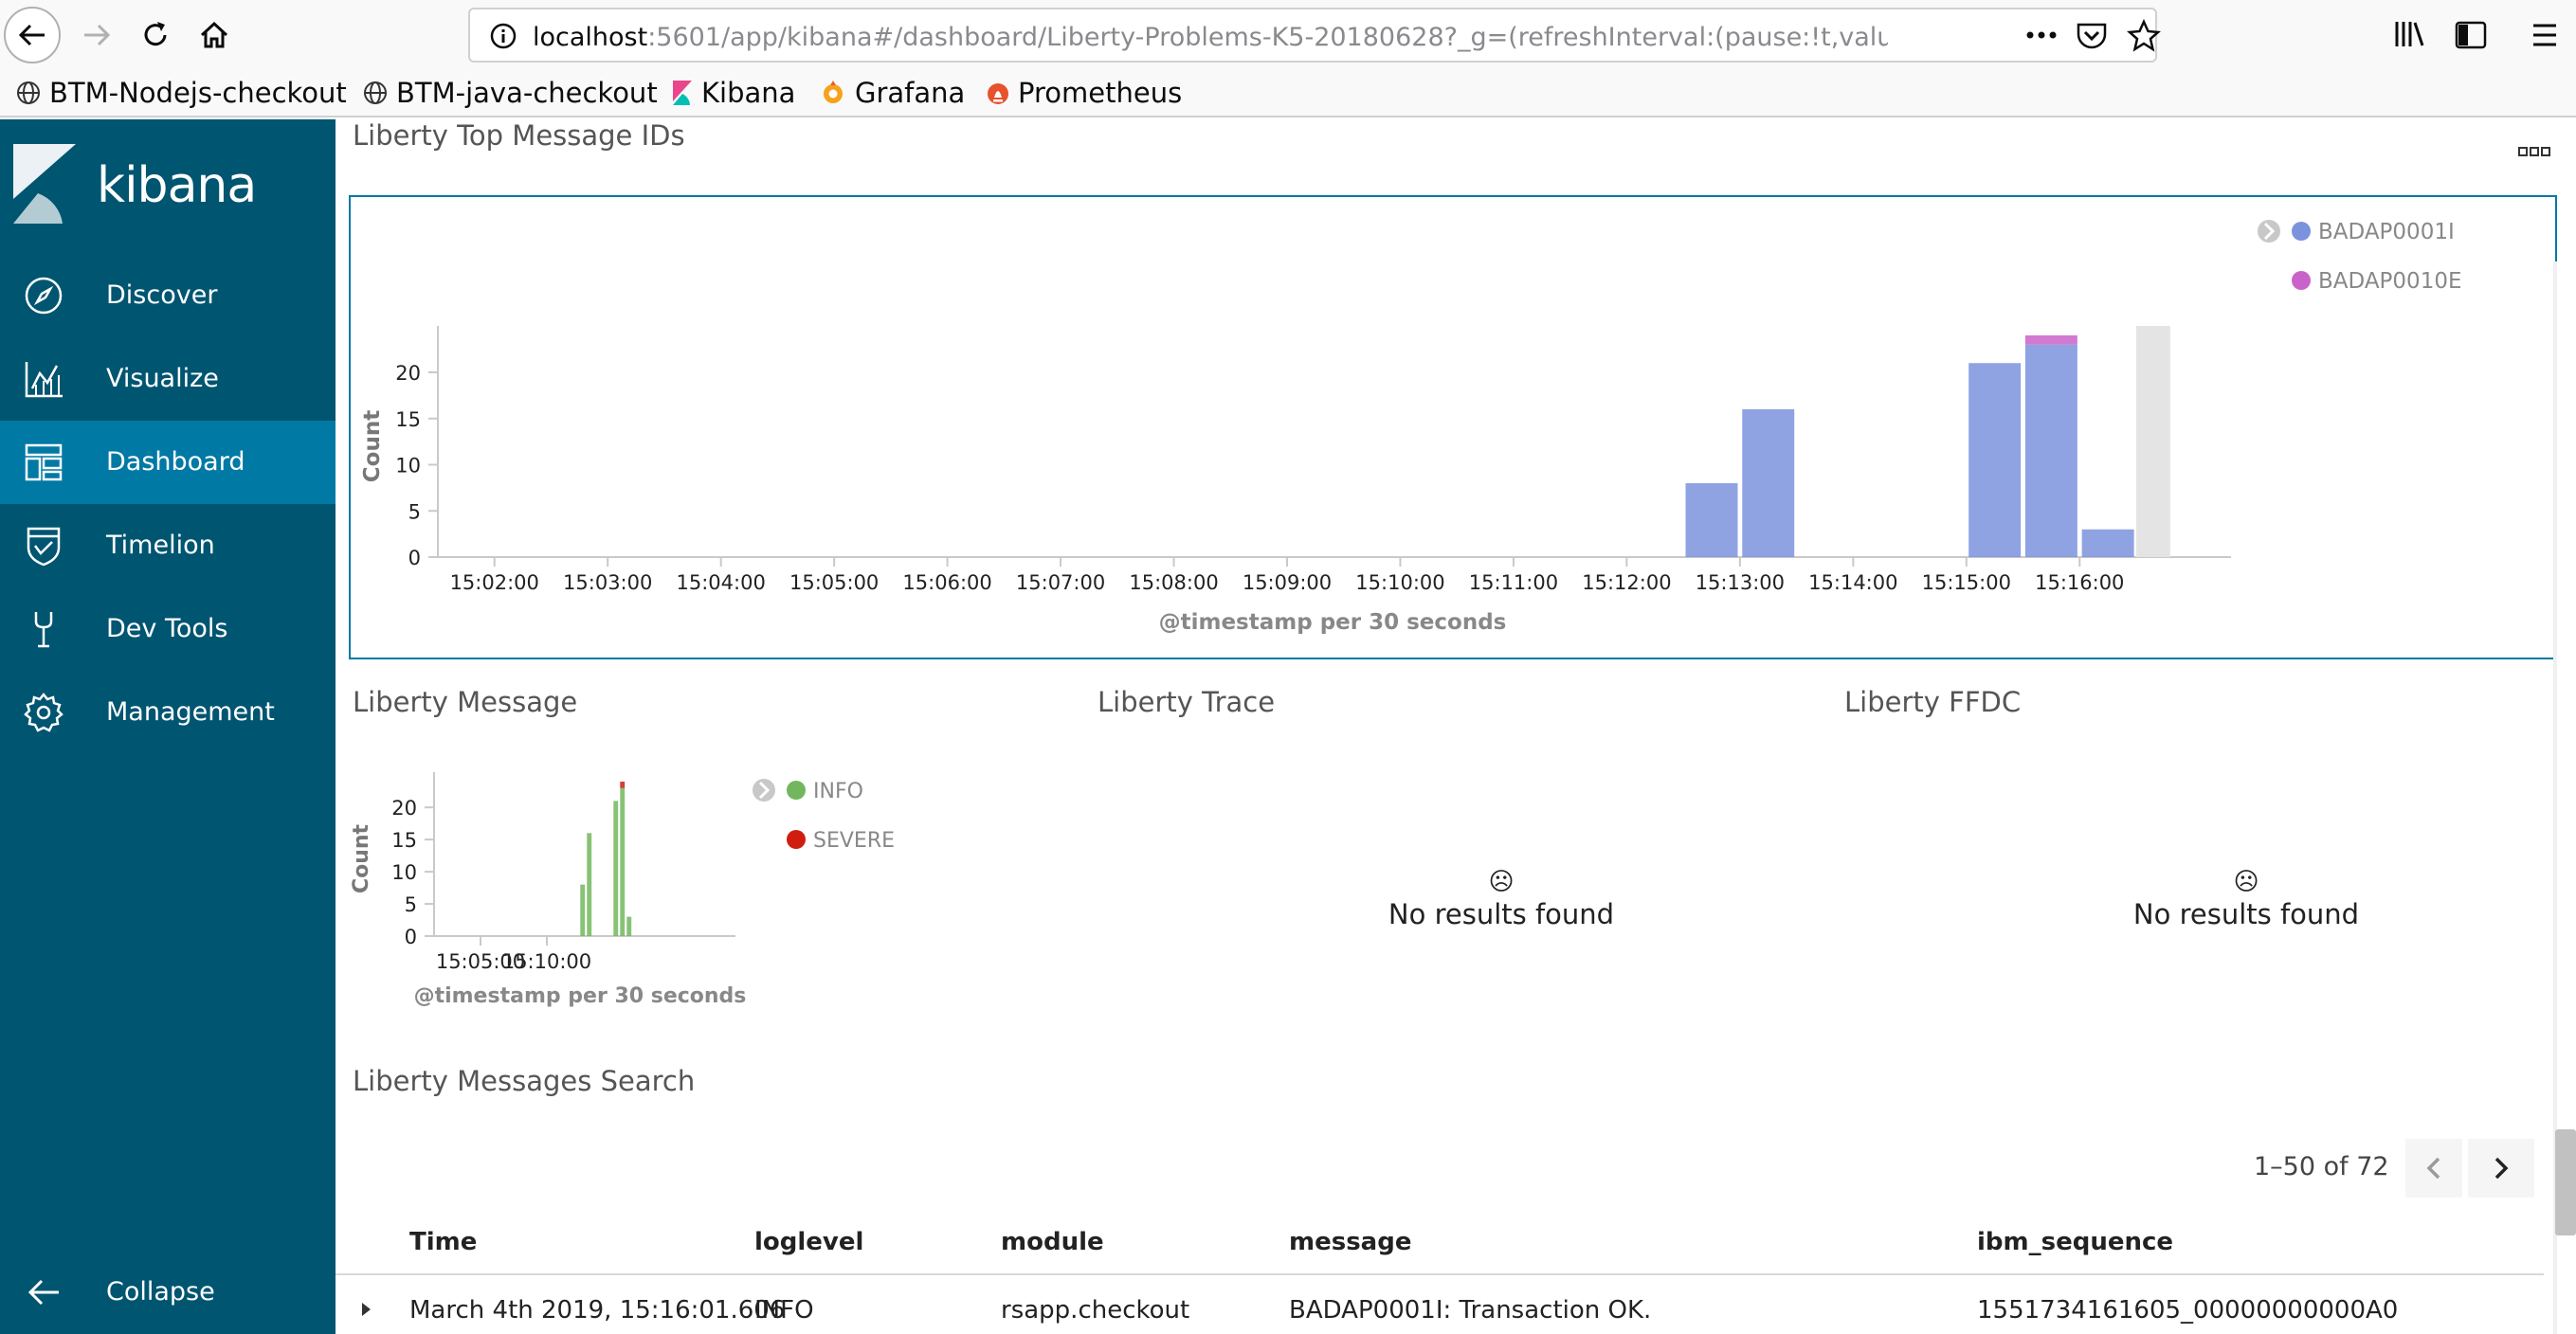  I want to click on x-tick-label: 15:10:00, so click(546, 961).